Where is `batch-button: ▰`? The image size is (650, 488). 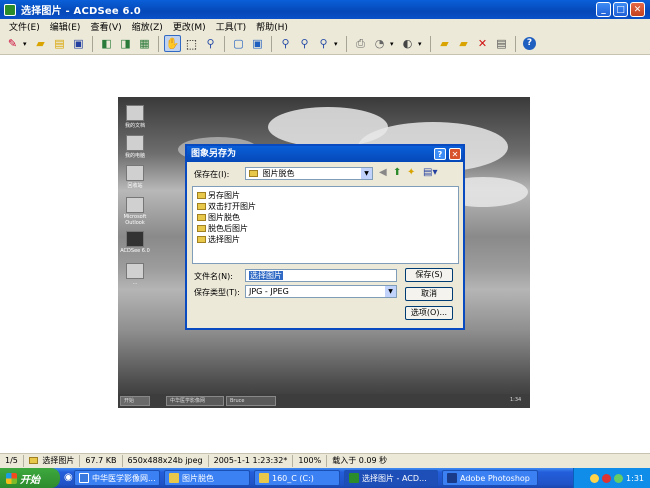 batch-button: ▰ is located at coordinates (444, 43).